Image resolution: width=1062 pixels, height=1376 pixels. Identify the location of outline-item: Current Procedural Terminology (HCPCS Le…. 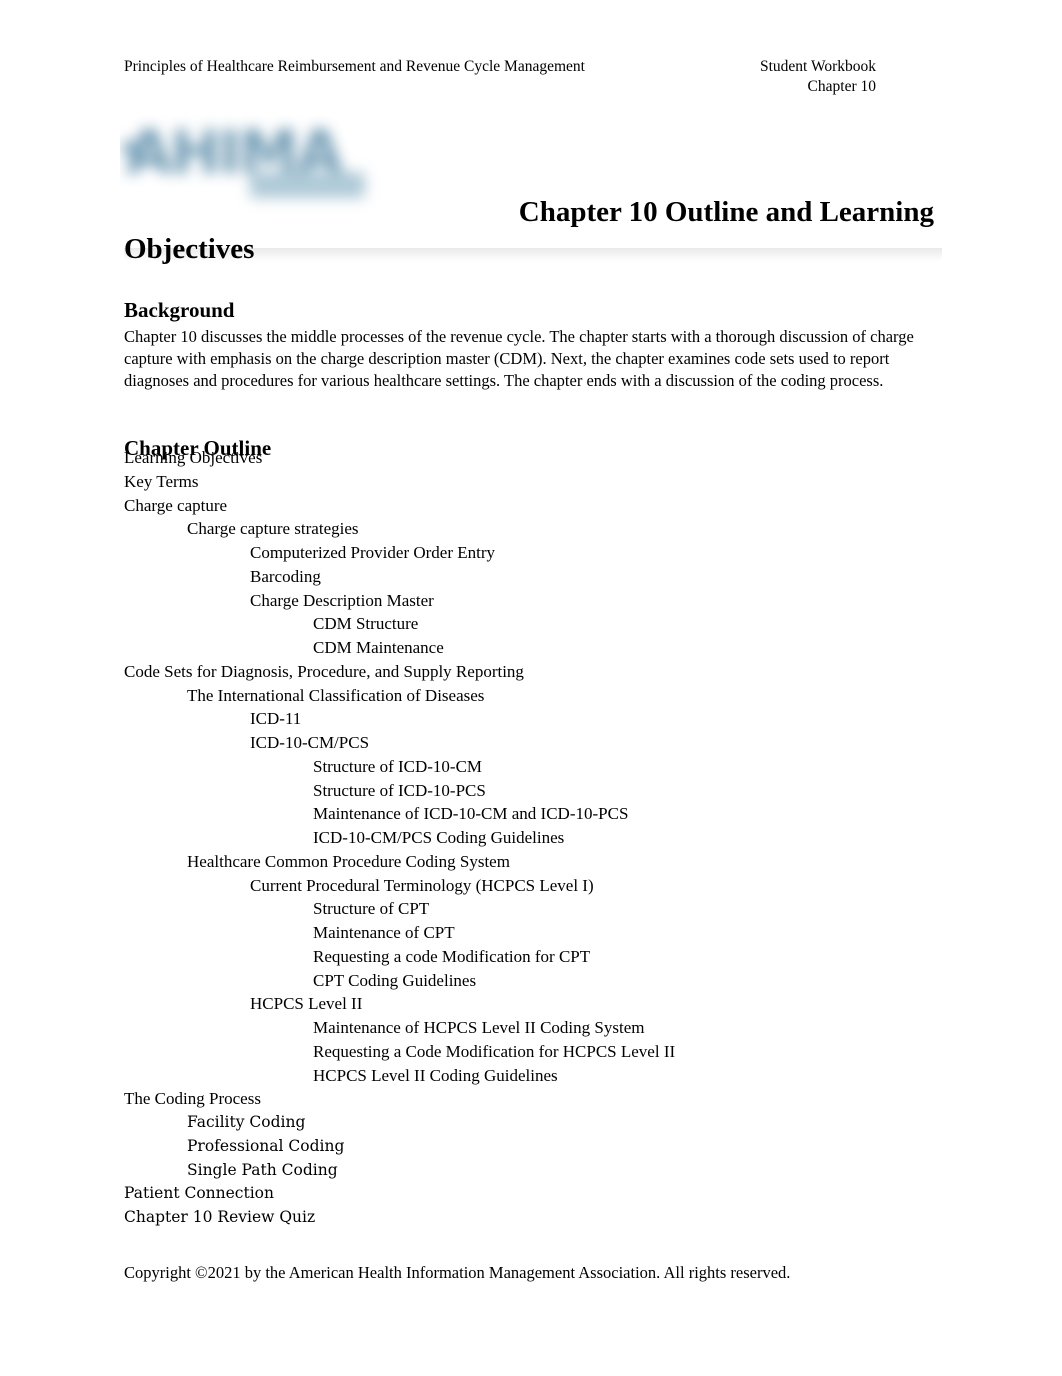
(422, 885).